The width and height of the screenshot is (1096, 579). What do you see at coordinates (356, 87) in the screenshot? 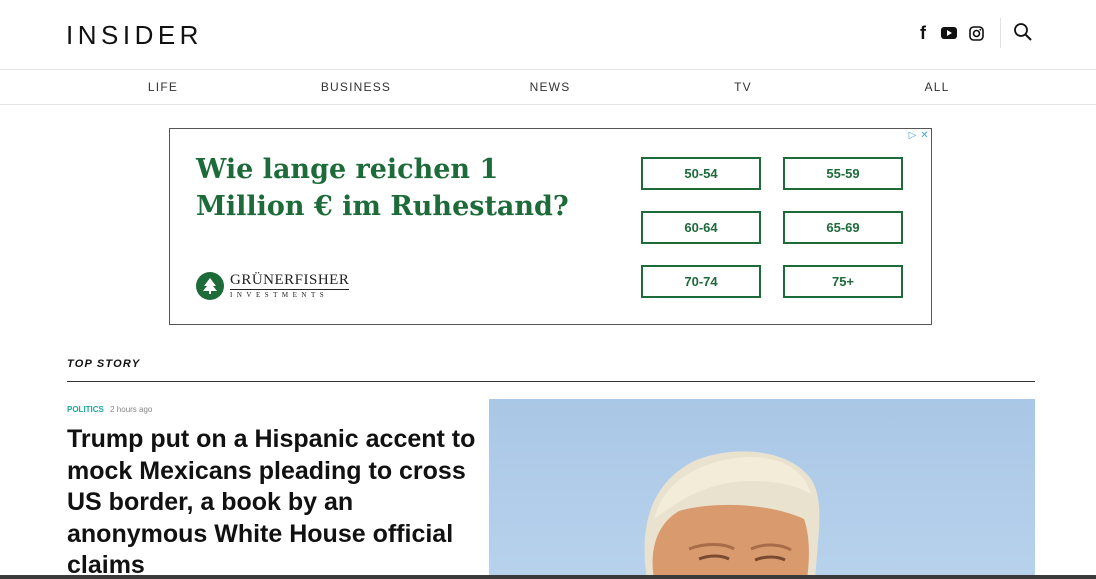
I see `nav-item-business: BUSINESS` at bounding box center [356, 87].